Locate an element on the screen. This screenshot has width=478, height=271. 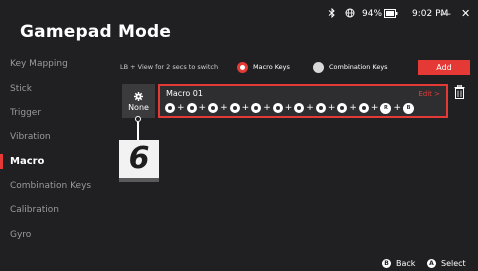
macro-keys-radio: Macro Keys is located at coordinates (263, 67).